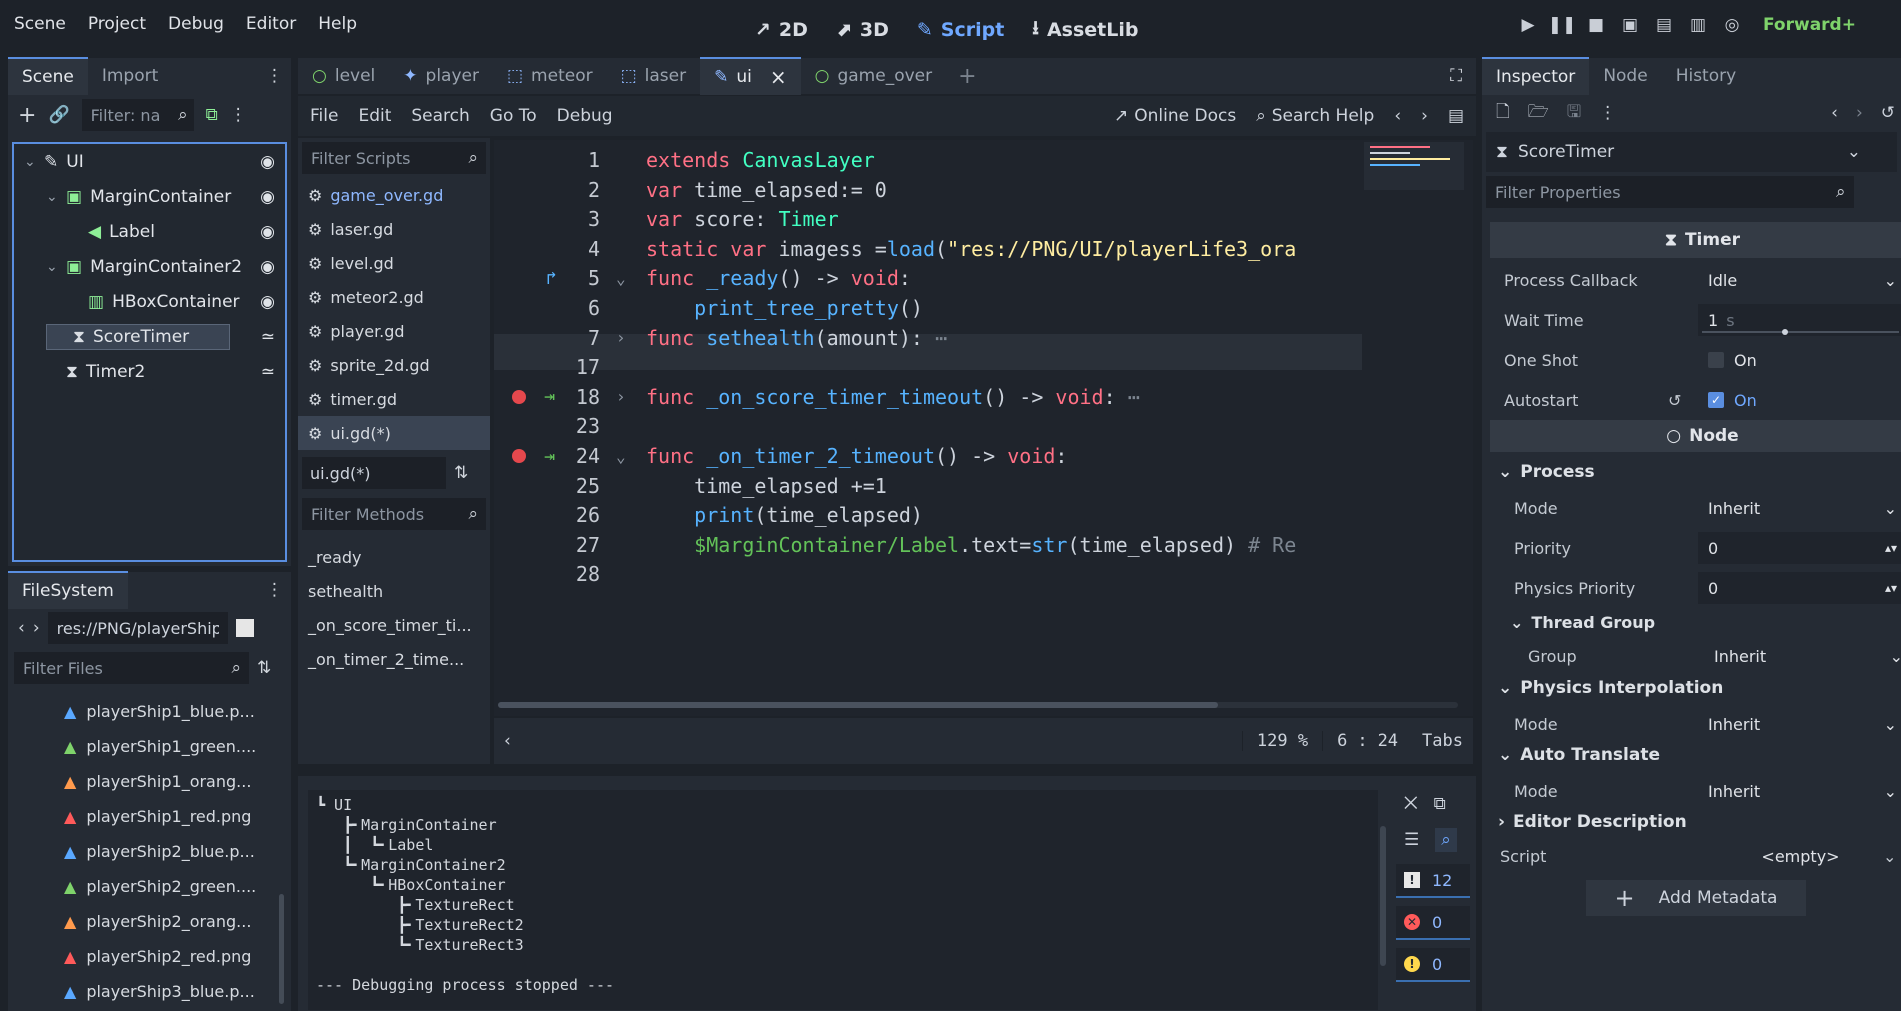 This screenshot has height=1011, width=1901. What do you see at coordinates (1596, 25) in the screenshot?
I see `stop-icon: ■` at bounding box center [1596, 25].